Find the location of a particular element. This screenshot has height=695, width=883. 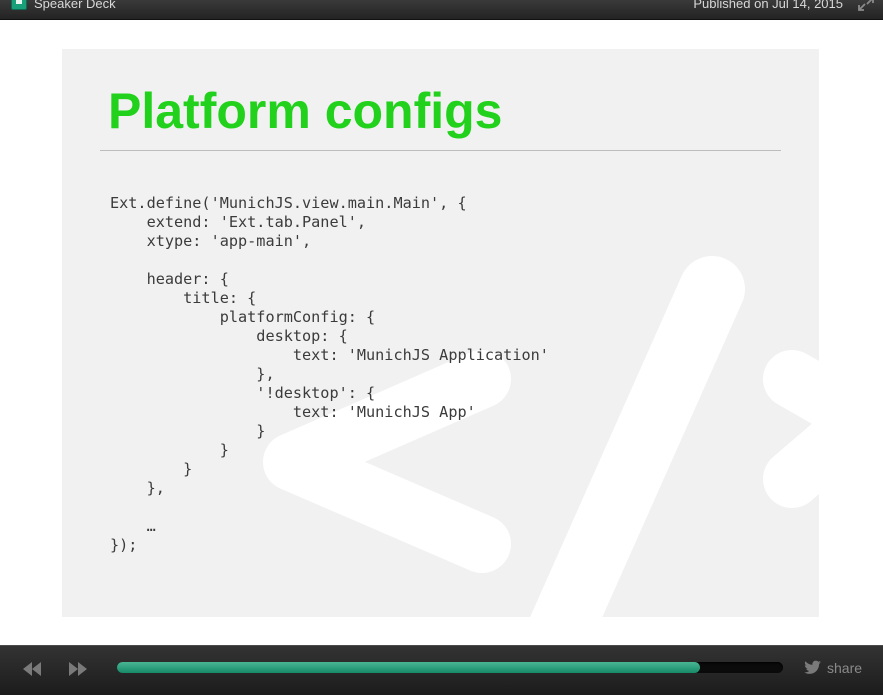

slide-title: Platform configs is located at coordinates (305, 111).